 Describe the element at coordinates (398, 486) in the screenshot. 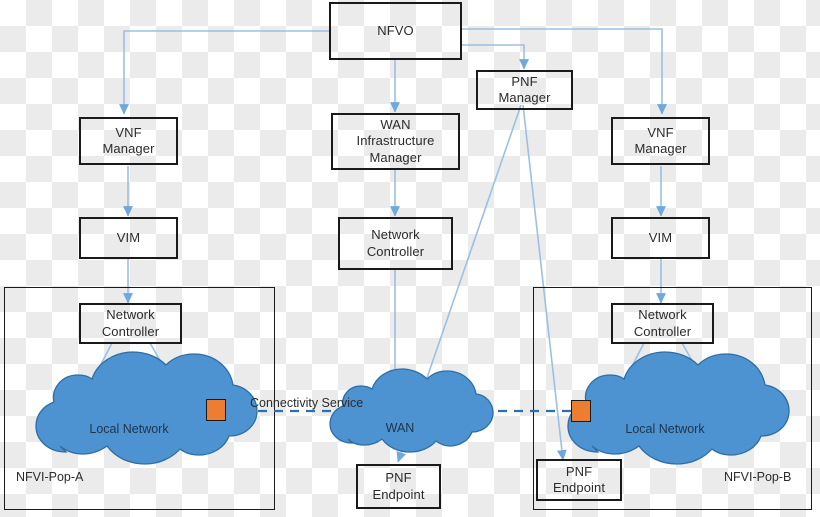

I see `node-pnf-endpoint-center: PNF Endpoint` at that location.